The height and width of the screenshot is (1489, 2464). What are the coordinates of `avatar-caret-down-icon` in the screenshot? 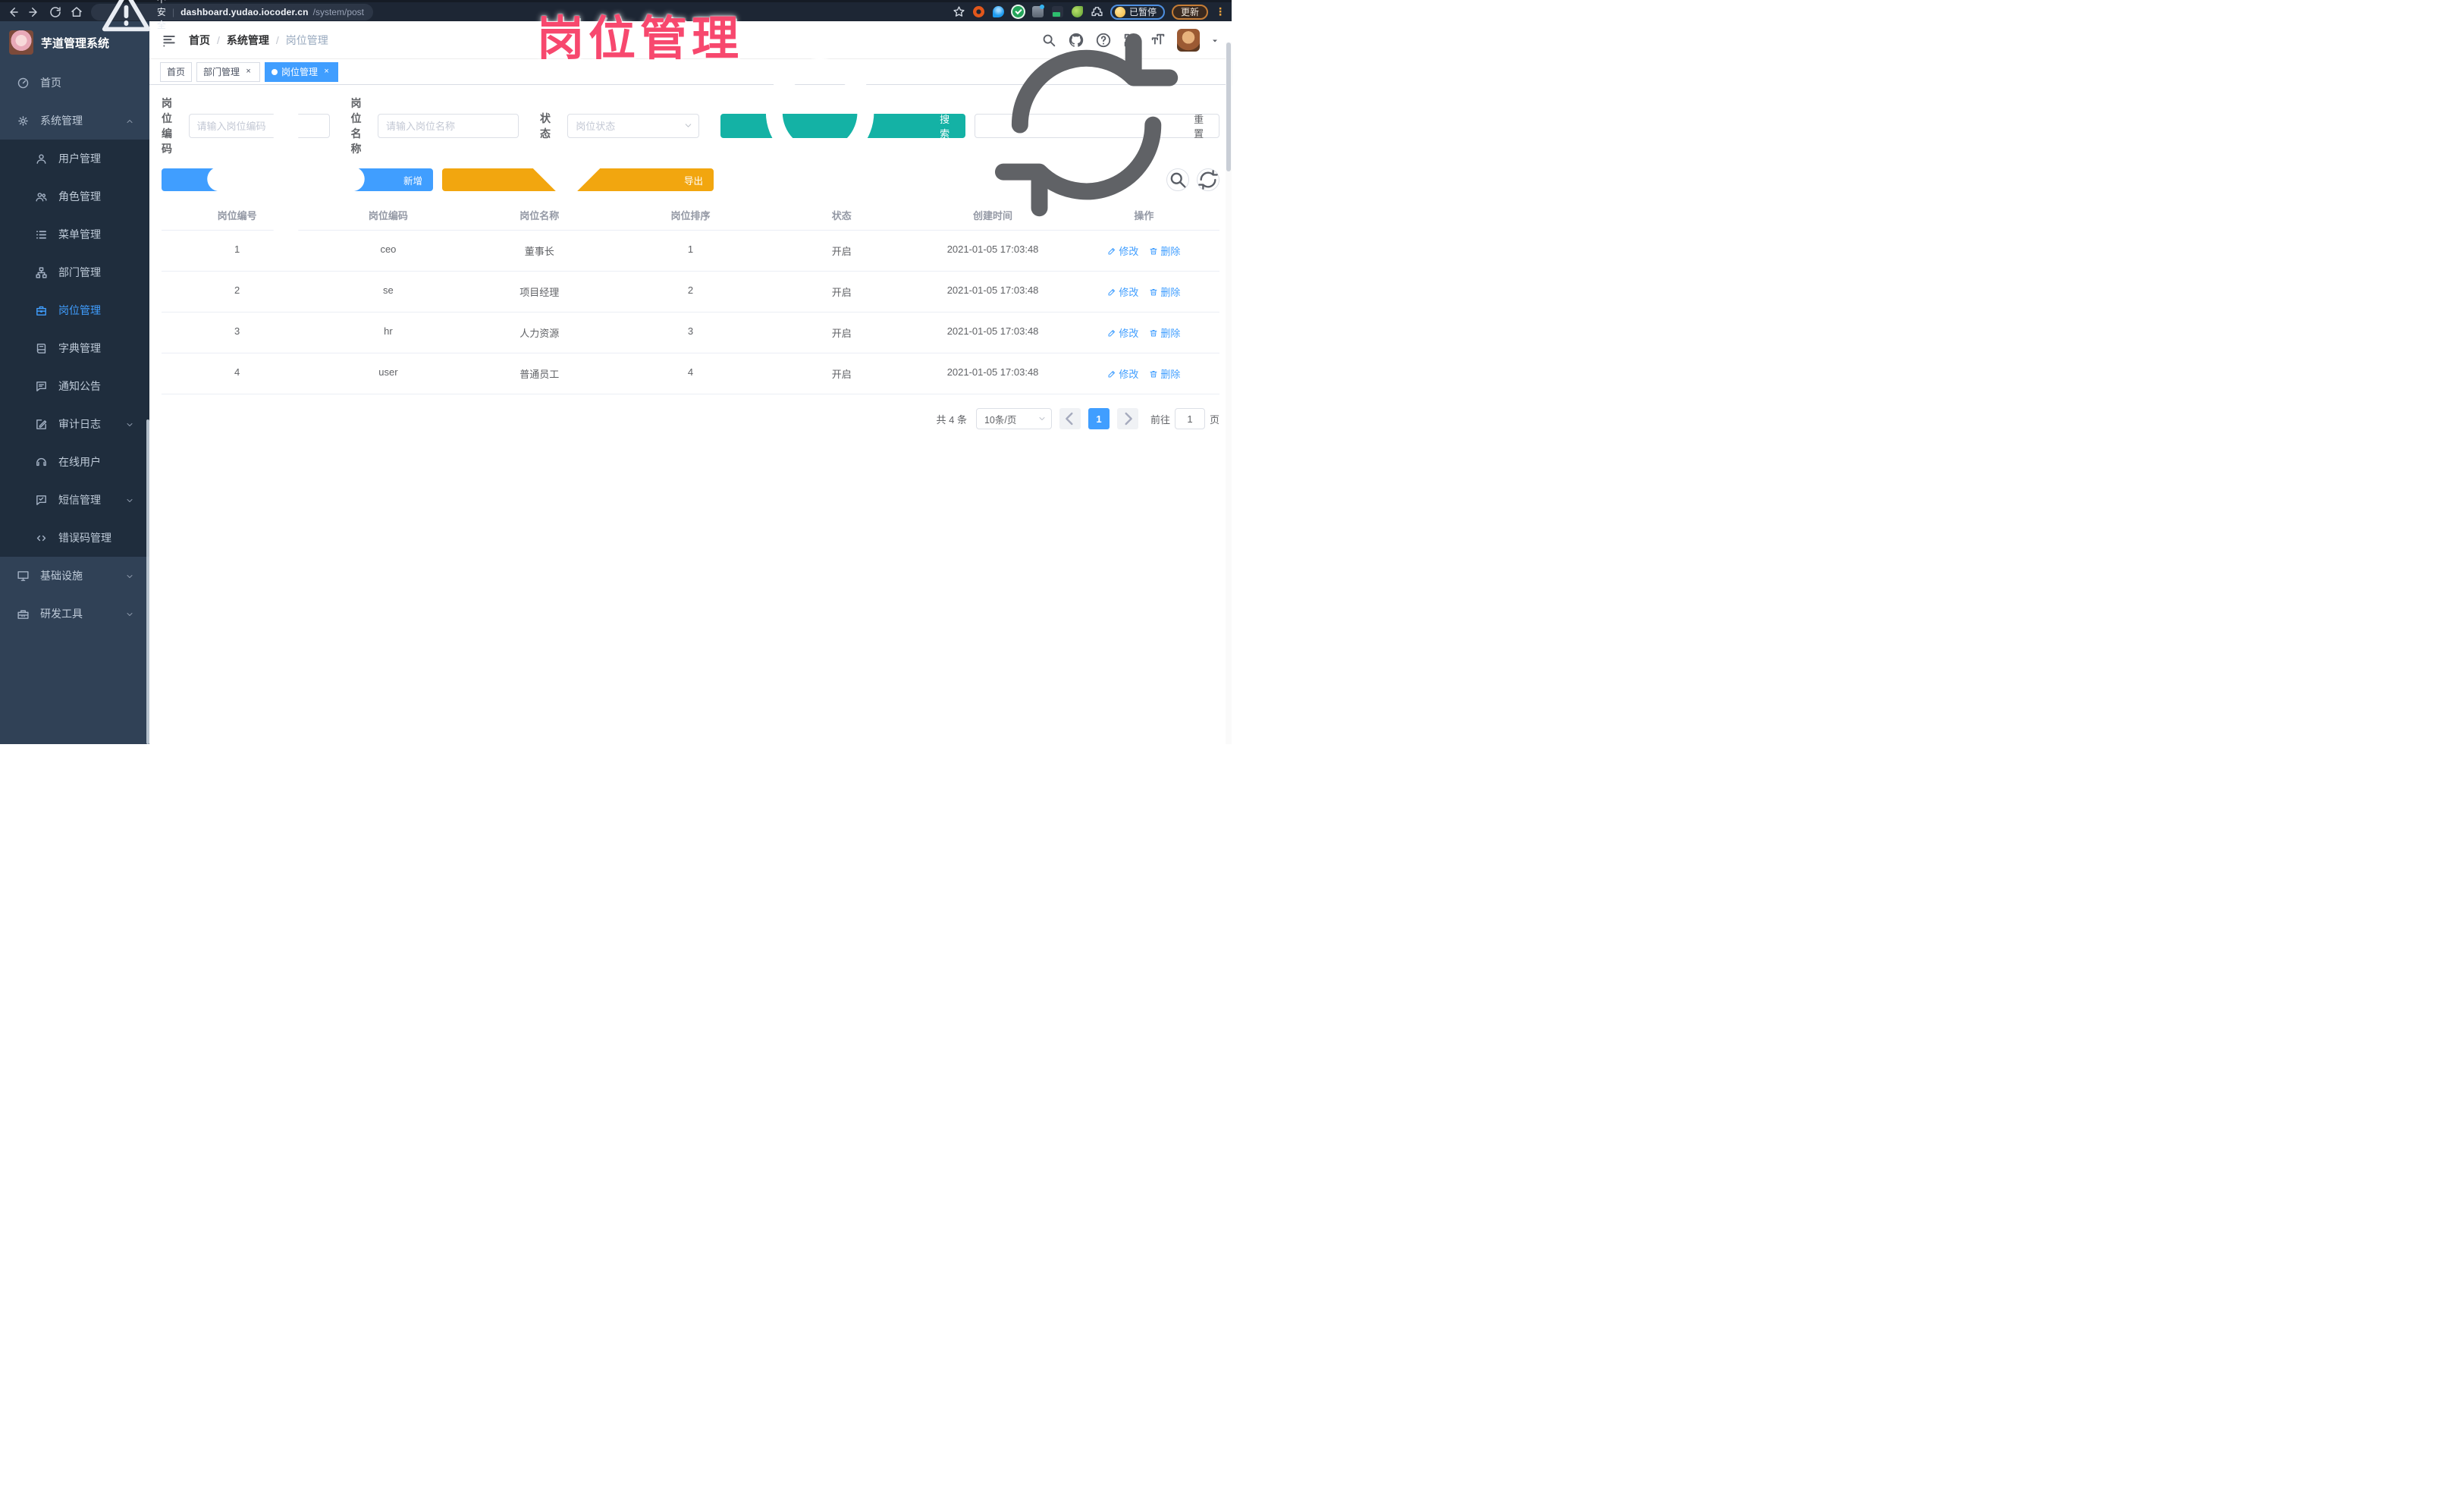 It's located at (1214, 40).